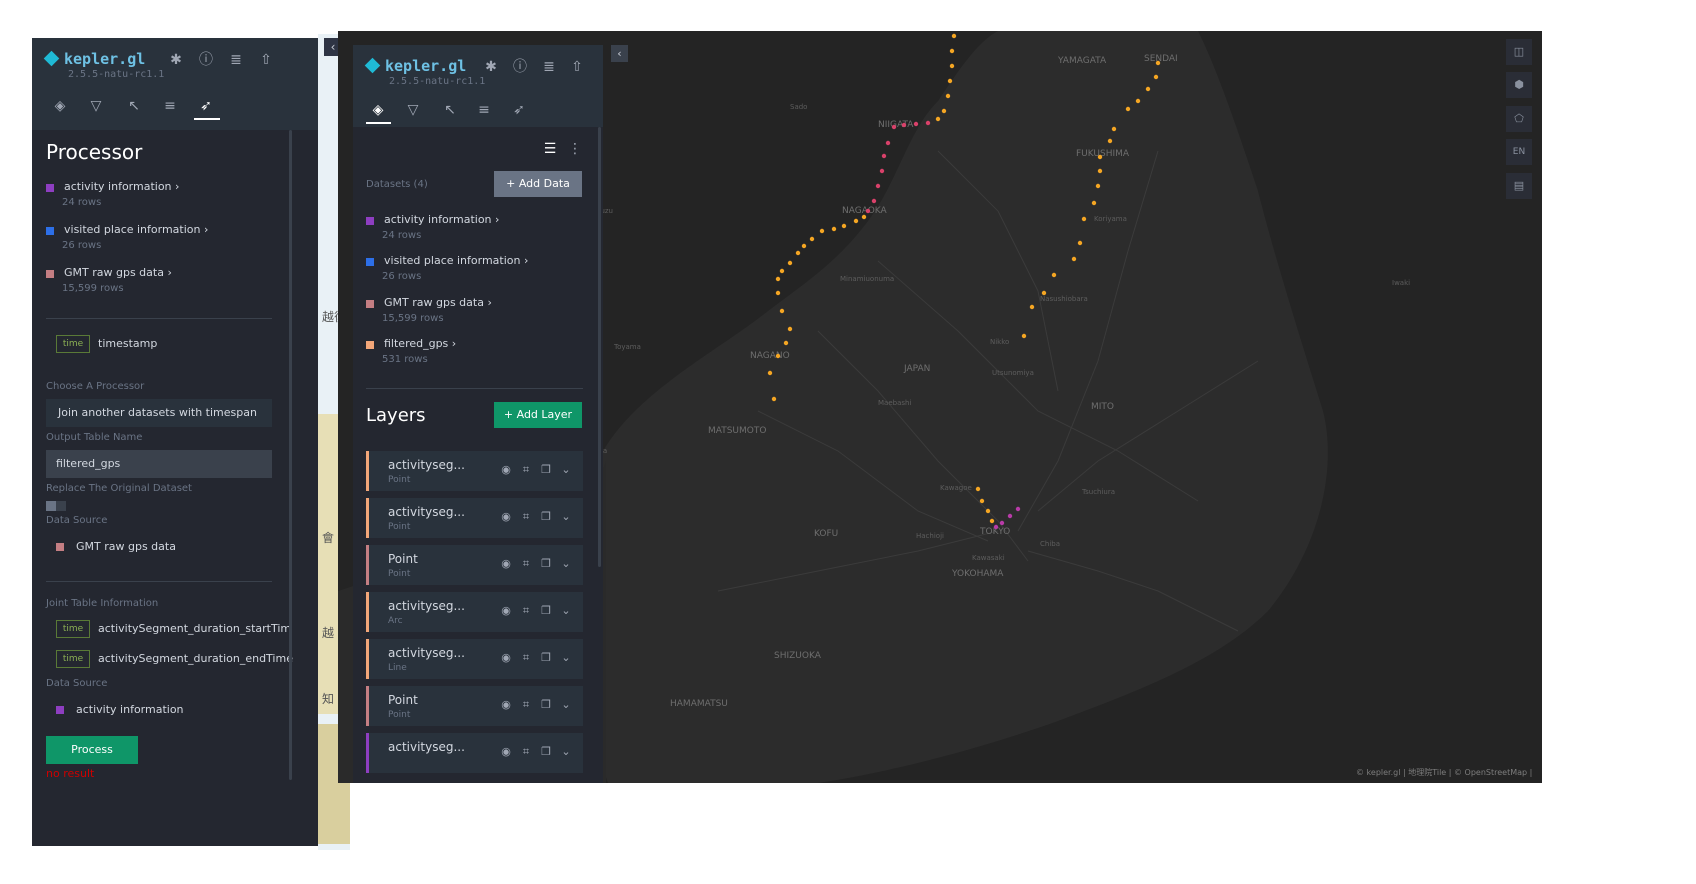 The width and height of the screenshot is (1696, 884). What do you see at coordinates (1519, 119) in the screenshot?
I see `draw-polygon-icon: ⬠` at bounding box center [1519, 119].